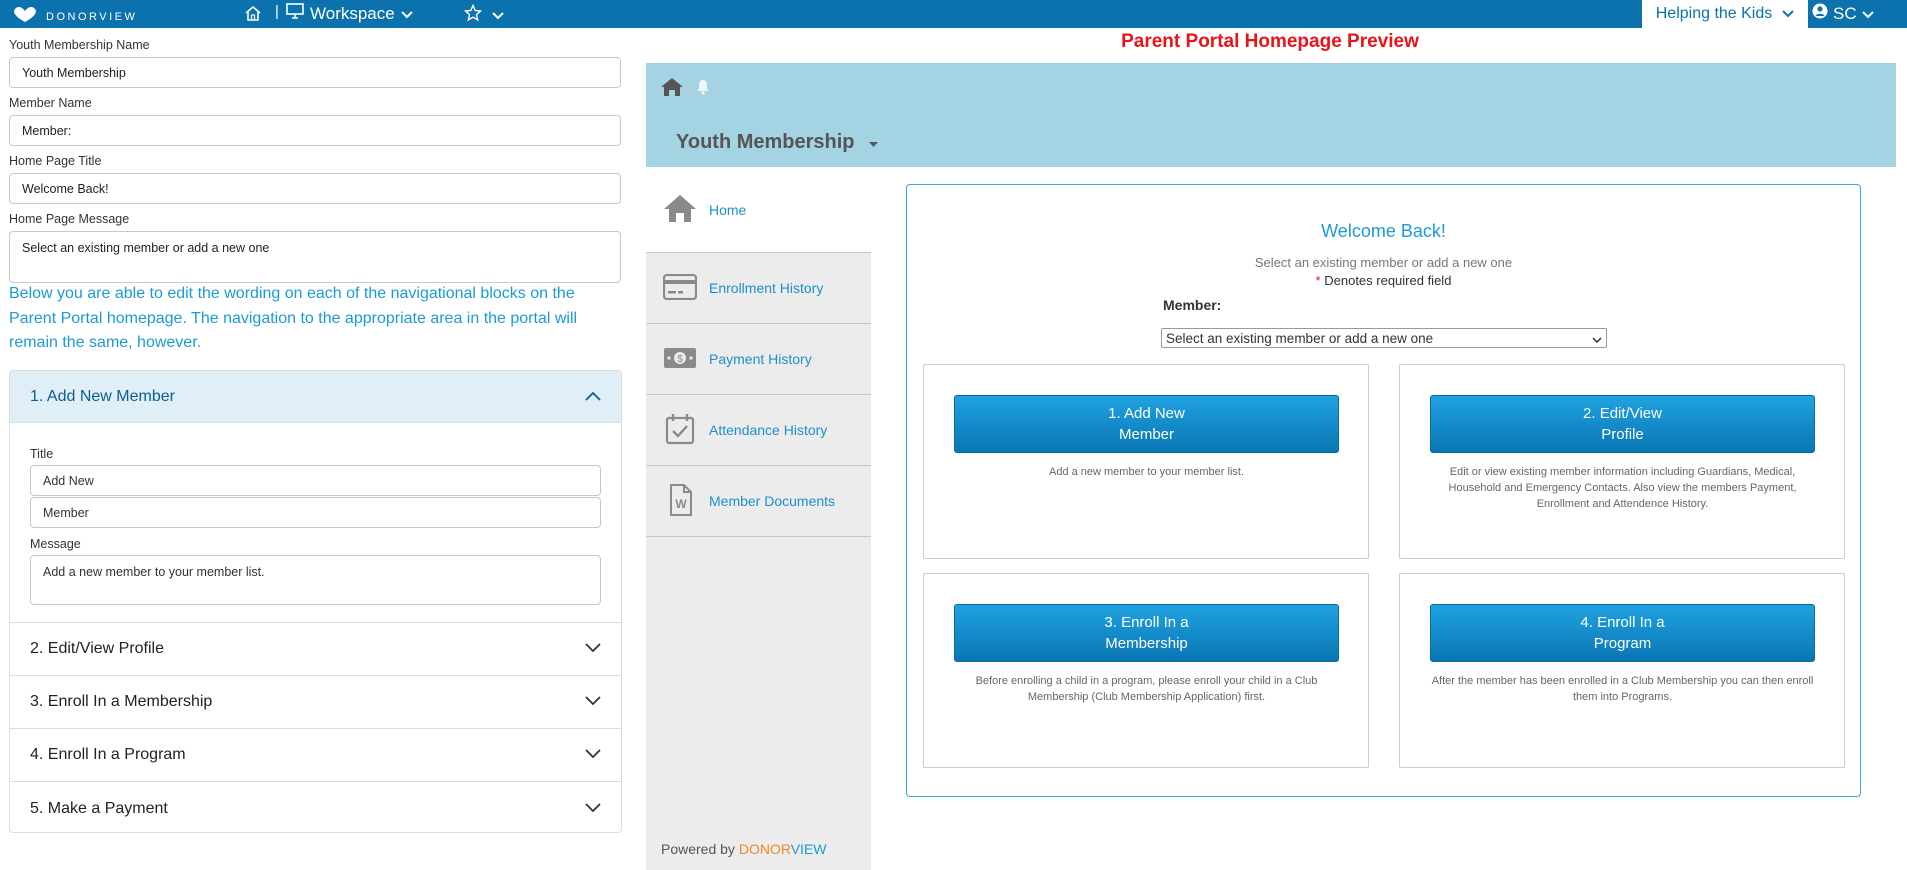 The width and height of the screenshot is (1907, 870). Describe the element at coordinates (473, 15) in the screenshot. I see `star-icon` at that location.